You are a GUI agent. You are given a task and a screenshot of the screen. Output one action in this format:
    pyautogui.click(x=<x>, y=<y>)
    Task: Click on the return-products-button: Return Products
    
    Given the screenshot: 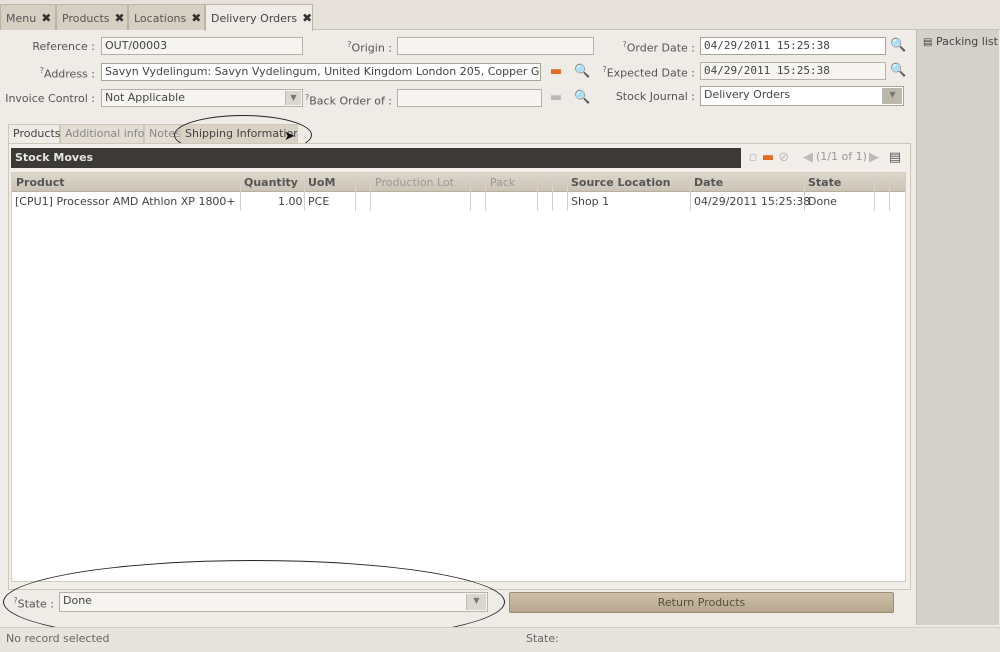 What is the action you would take?
    pyautogui.click(x=701, y=602)
    